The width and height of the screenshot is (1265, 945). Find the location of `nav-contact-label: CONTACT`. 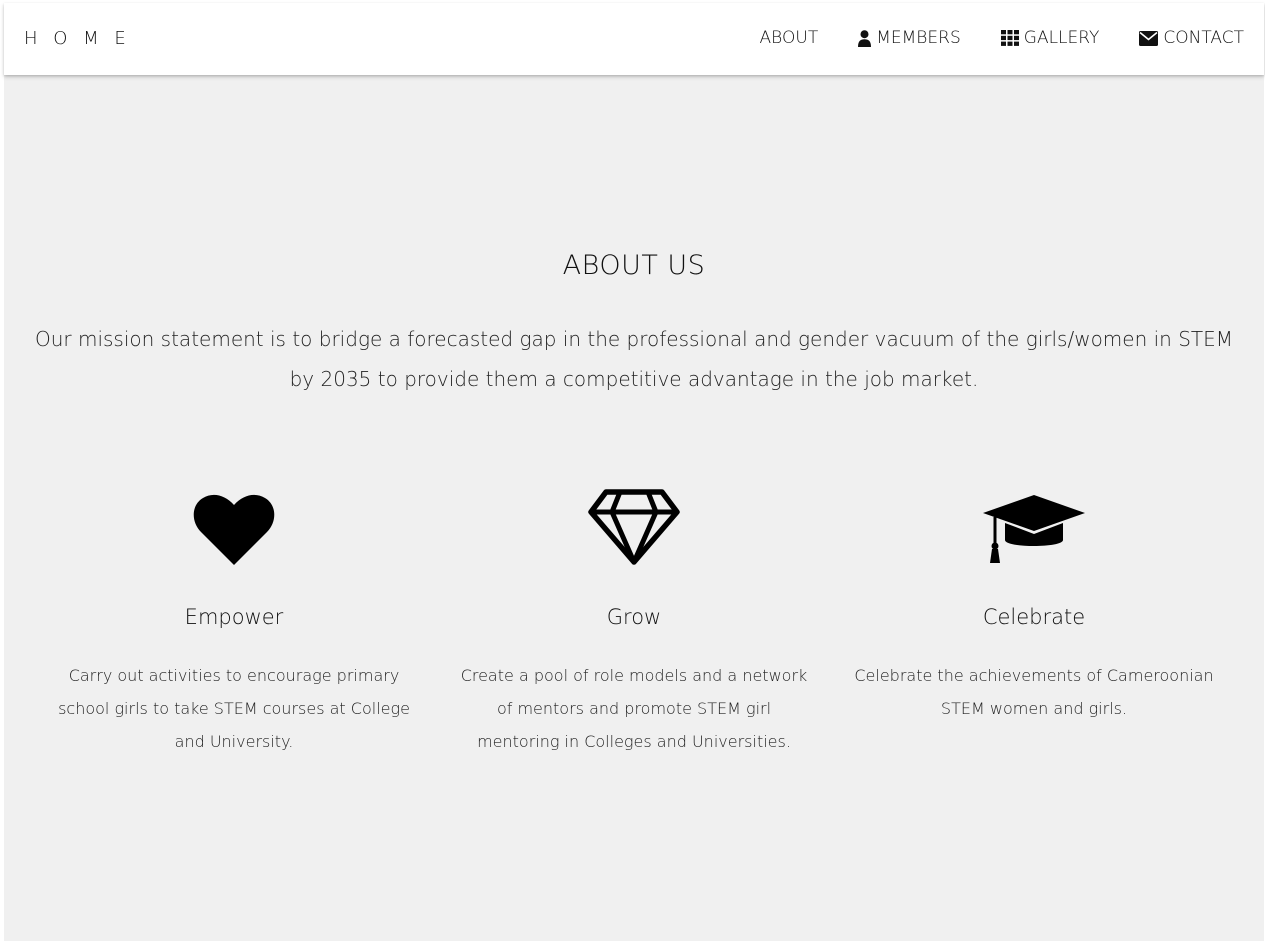

nav-contact-label: CONTACT is located at coordinates (1203, 38).